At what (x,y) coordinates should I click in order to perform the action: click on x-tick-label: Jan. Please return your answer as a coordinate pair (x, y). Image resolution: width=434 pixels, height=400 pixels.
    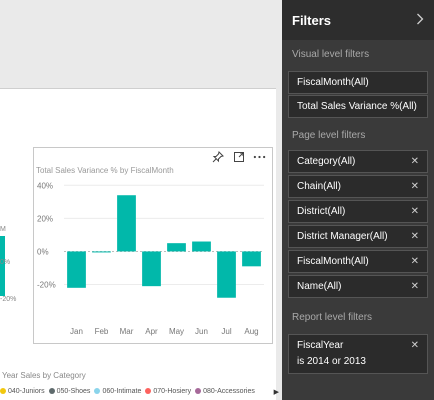
    Looking at the image, I should click on (76, 331).